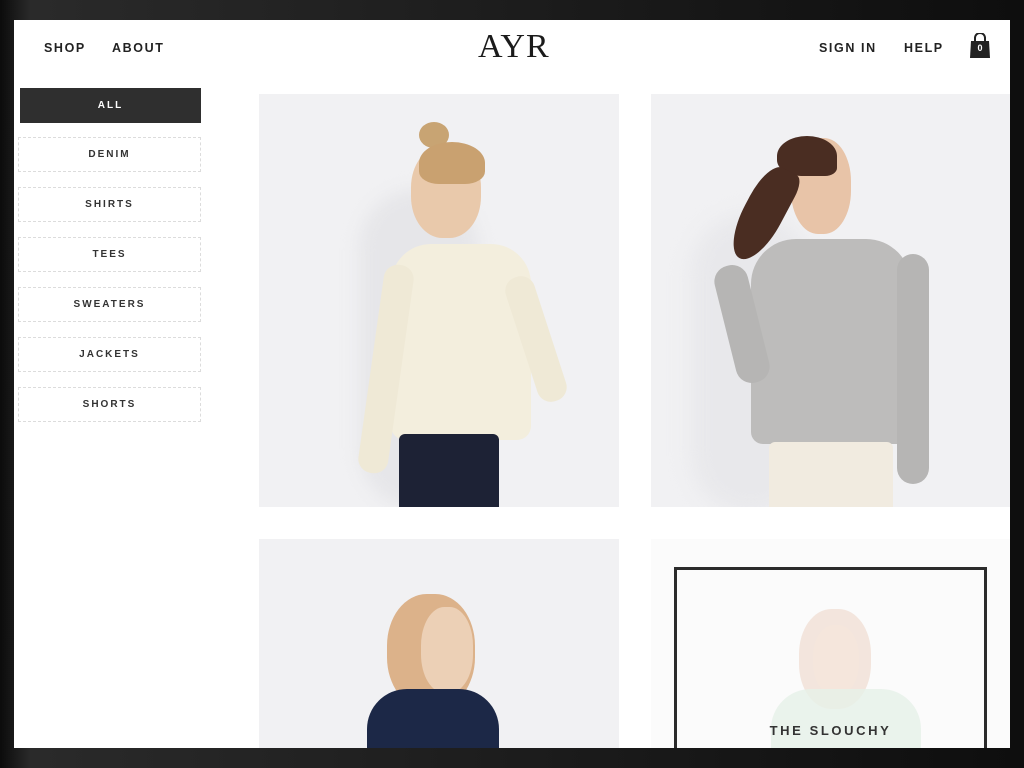 Image resolution: width=1024 pixels, height=768 pixels. I want to click on navy-sweater, so click(433, 718).